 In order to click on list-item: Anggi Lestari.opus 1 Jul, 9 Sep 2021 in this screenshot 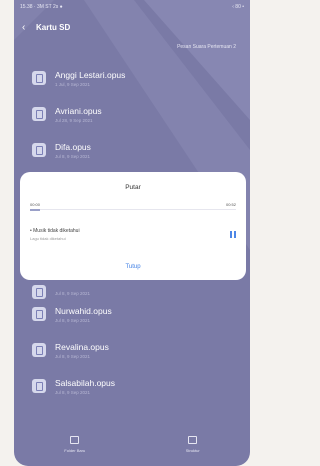, I will do `click(136, 78)`.